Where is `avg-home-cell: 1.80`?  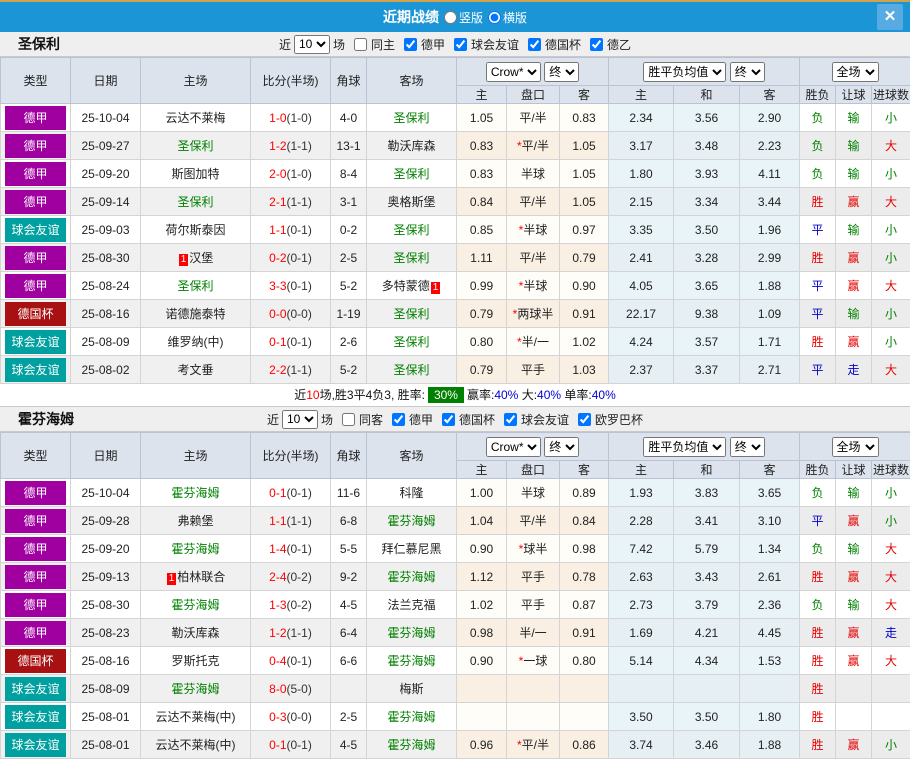 avg-home-cell: 1.80 is located at coordinates (641, 174).